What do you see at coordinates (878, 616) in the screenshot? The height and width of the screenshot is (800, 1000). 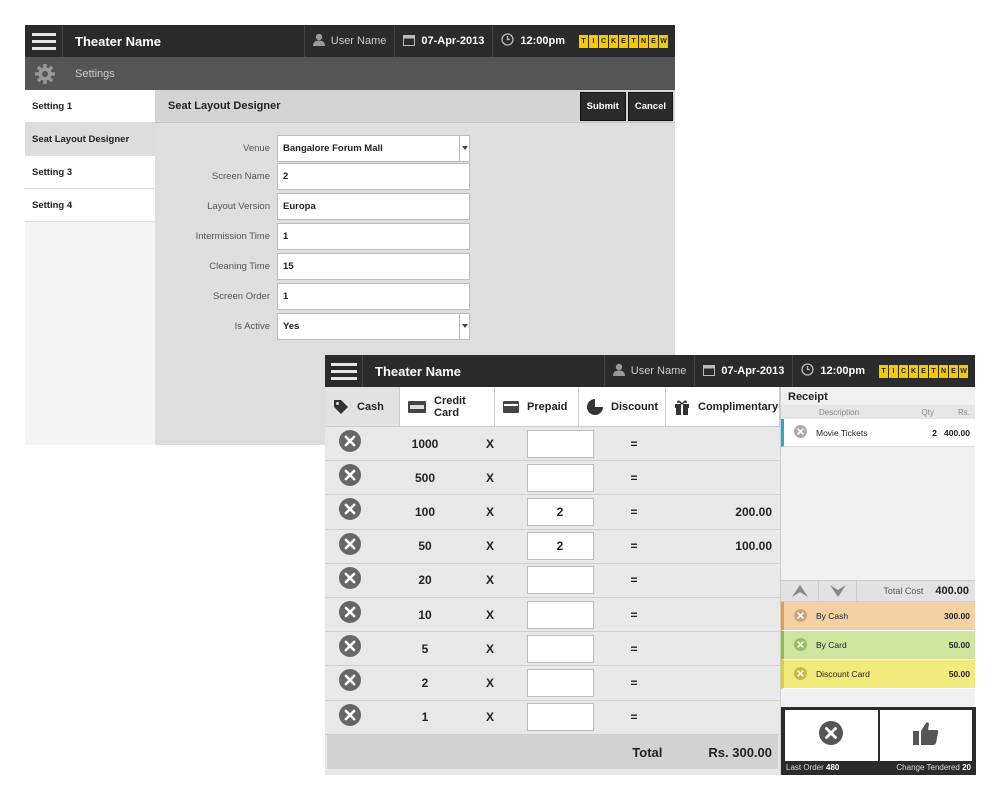 I see `payment-row: By Cash 300.00` at bounding box center [878, 616].